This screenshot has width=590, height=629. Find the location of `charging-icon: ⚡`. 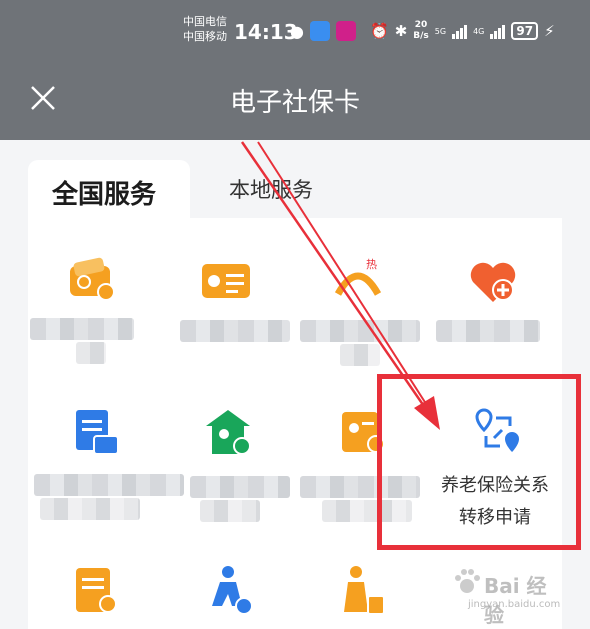

charging-icon: ⚡ is located at coordinates (549, 31).